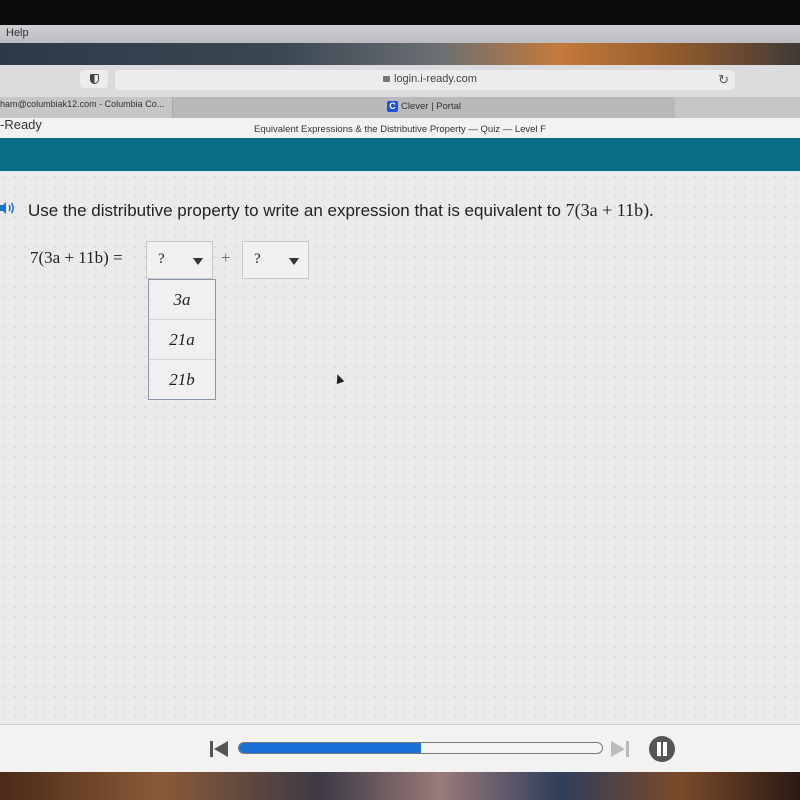 The width and height of the screenshot is (800, 800). Describe the element at coordinates (275, 260) in the screenshot. I see `answer-dropdown-2: ?` at that location.